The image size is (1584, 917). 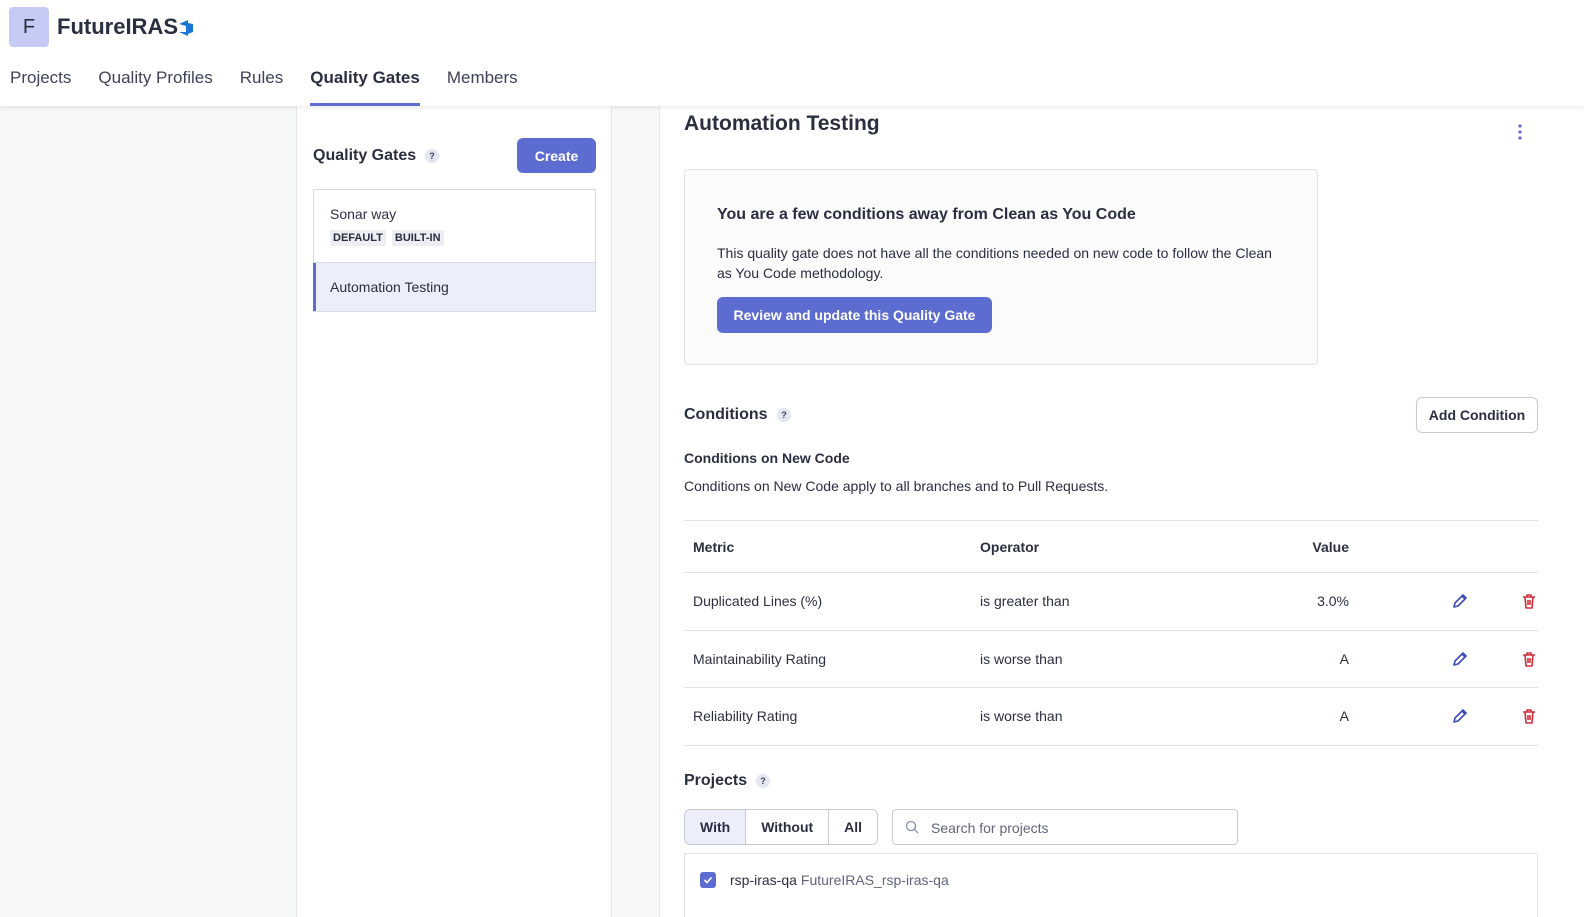 What do you see at coordinates (874, 880) in the screenshot?
I see `project-key: FutureIRAS_rsp-iras-qa` at bounding box center [874, 880].